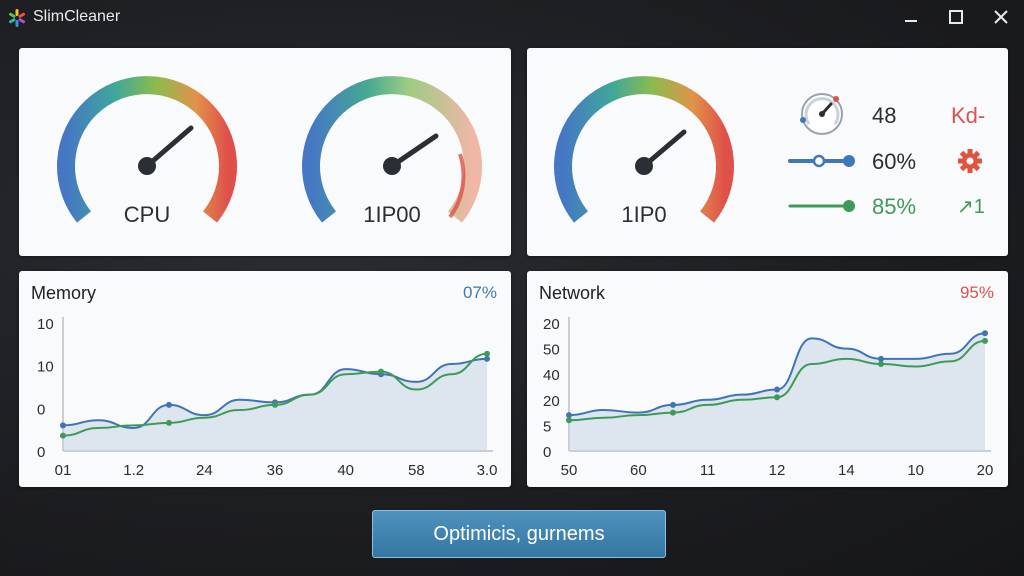  What do you see at coordinates (512, 18) in the screenshot?
I see `title-bar: SlimCleaner` at bounding box center [512, 18].